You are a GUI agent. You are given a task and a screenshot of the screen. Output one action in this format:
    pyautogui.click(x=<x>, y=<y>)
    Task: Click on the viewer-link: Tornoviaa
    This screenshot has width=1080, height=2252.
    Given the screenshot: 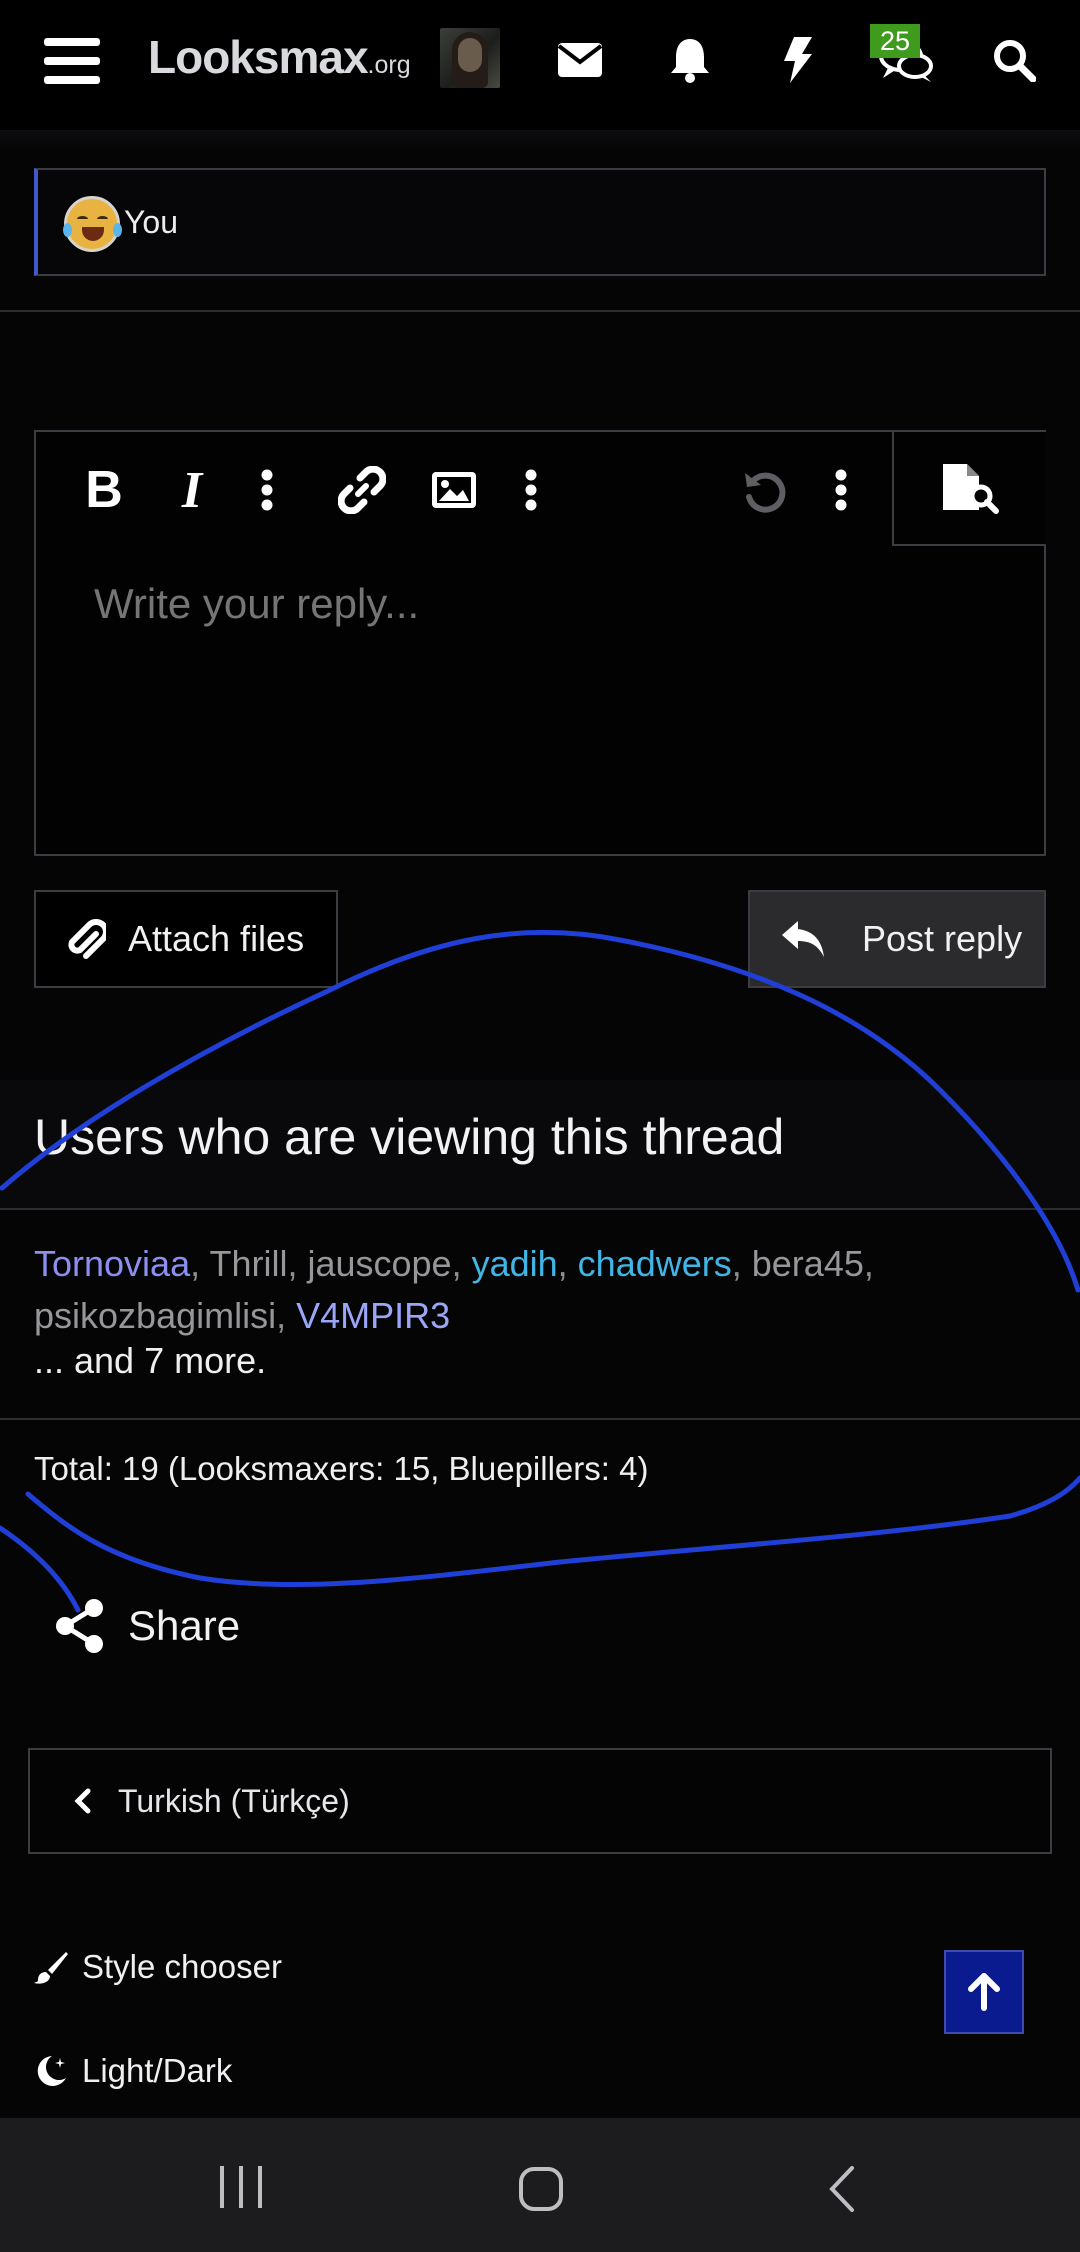 What is the action you would take?
    pyautogui.click(x=112, y=1263)
    